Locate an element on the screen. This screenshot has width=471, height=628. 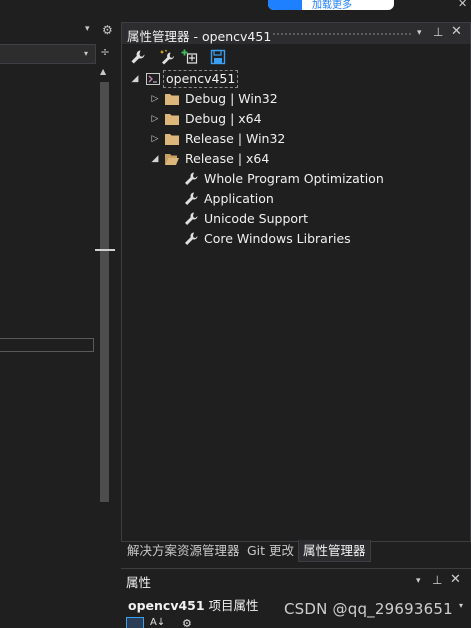
tree-config-row: ▷ Release | Win32 is located at coordinates (296, 139).